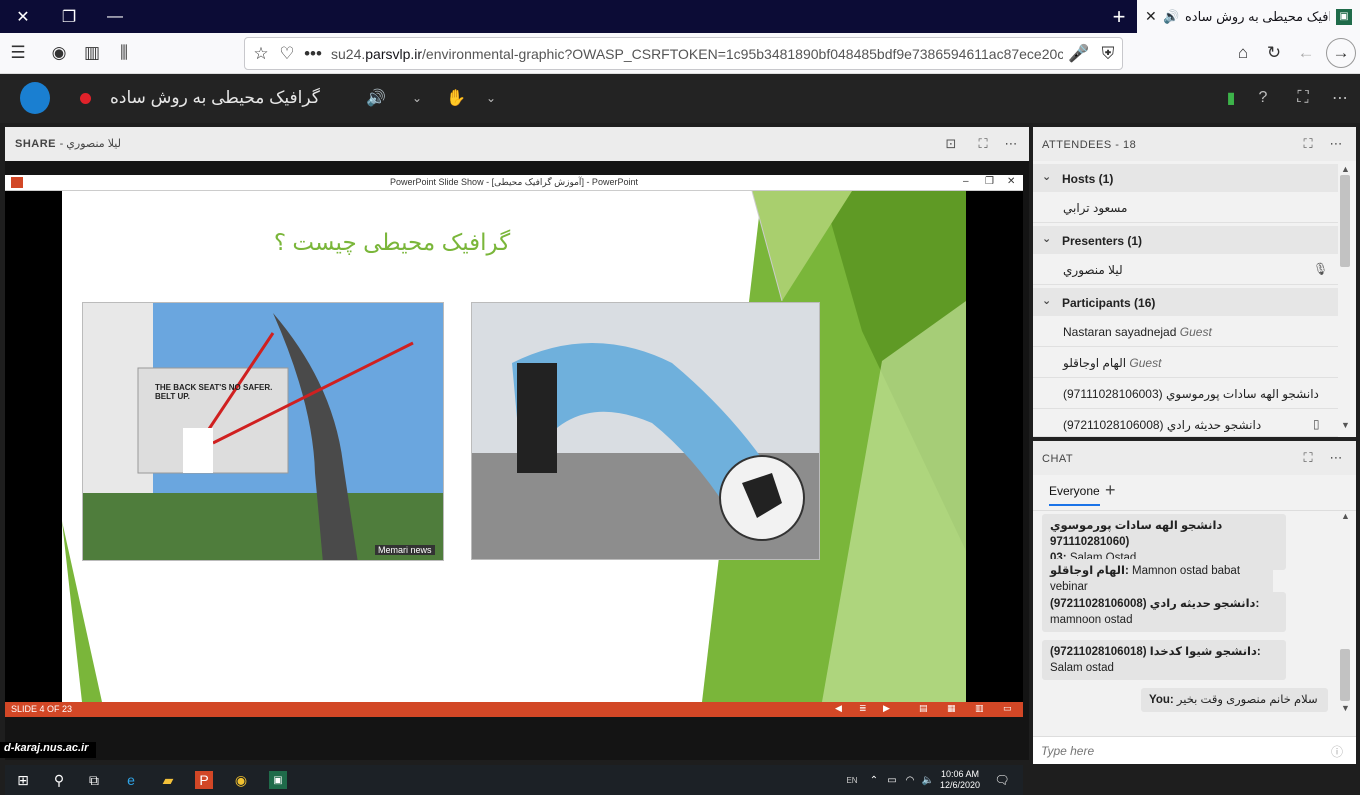  What do you see at coordinates (215, 97) in the screenshot?
I see `meeting-title: گرافیک محیطی به روش ساده` at bounding box center [215, 97].